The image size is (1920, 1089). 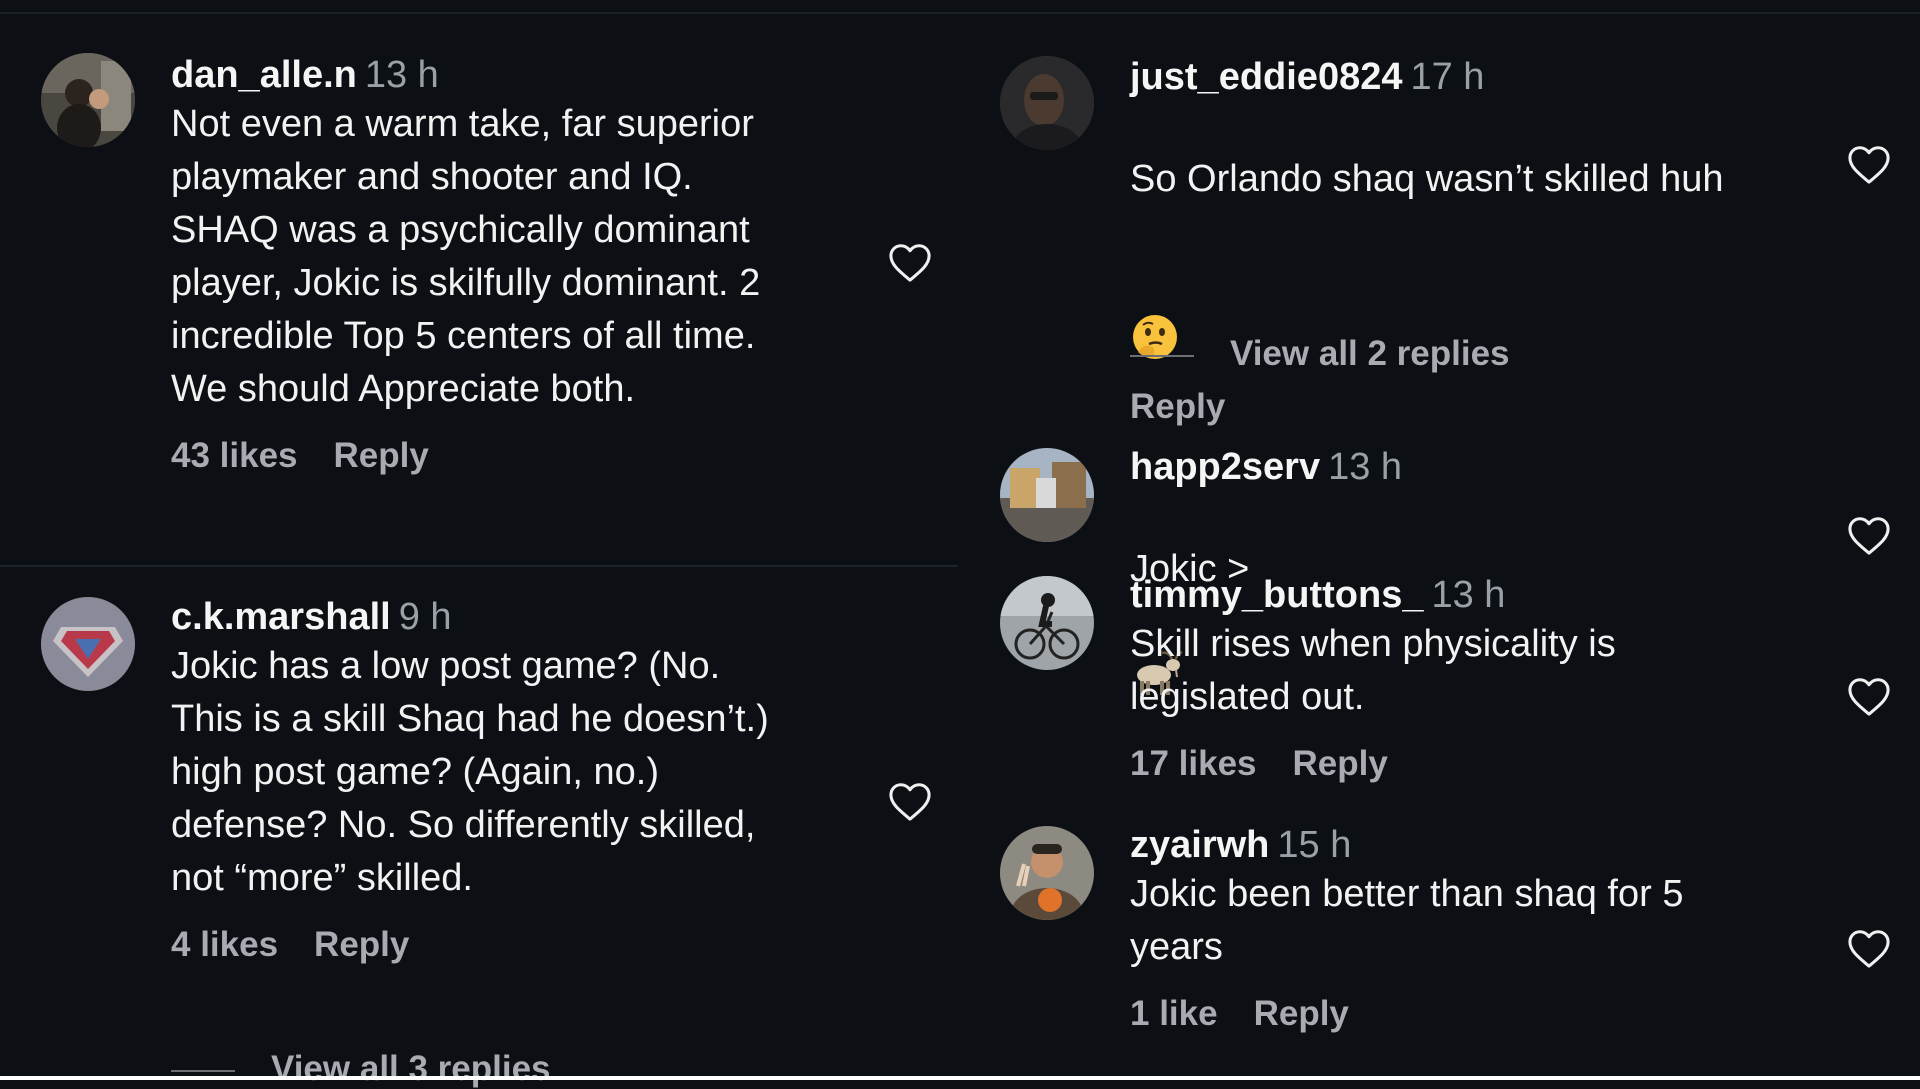 What do you see at coordinates (511, 75) in the screenshot?
I see `comment-header: dan_alle.n 13 h` at bounding box center [511, 75].